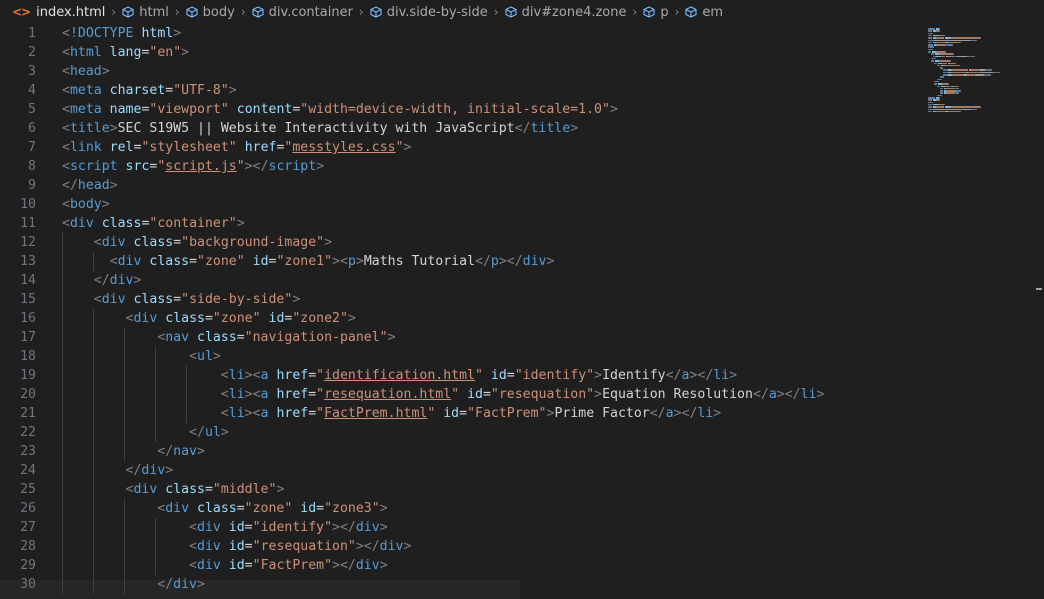 Image resolution: width=1044 pixels, height=599 pixels. Describe the element at coordinates (460, 52) in the screenshot. I see `code-line: 2 <html lang="en">` at that location.